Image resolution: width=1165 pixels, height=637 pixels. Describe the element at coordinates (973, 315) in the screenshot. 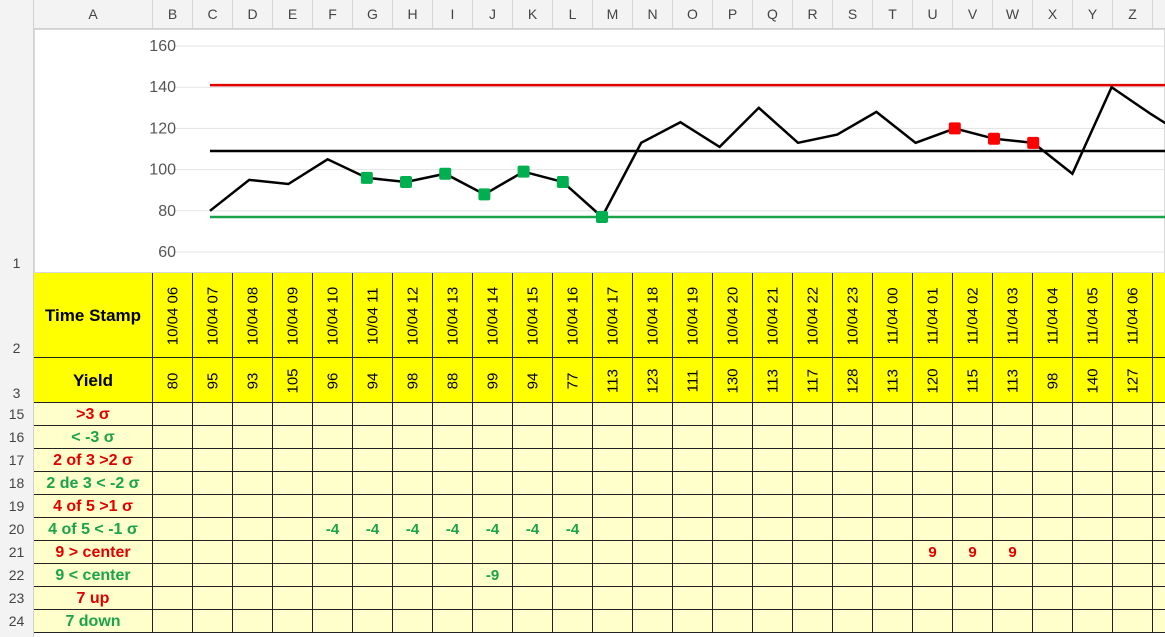

I see `timestamp-cell: 11/04 02` at that location.